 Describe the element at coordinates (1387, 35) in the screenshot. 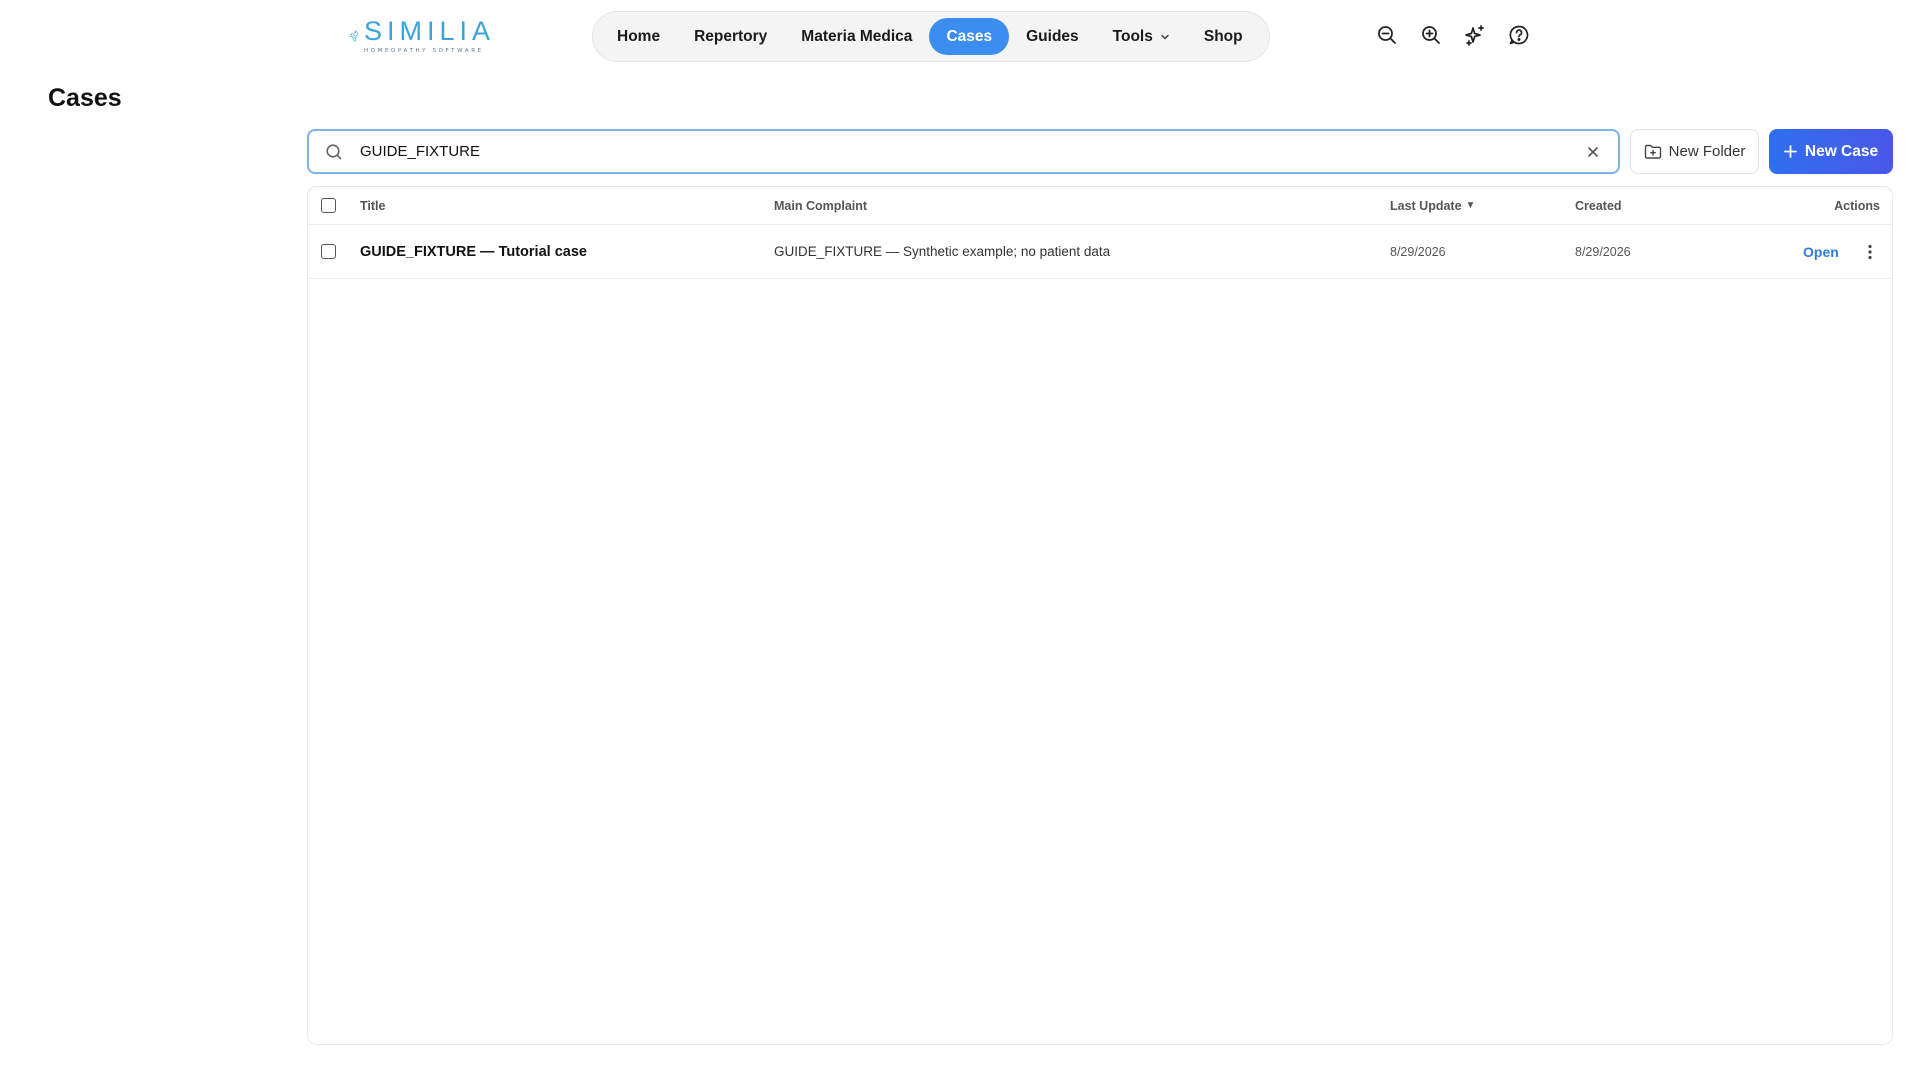

I see `zoom-out-icon` at that location.